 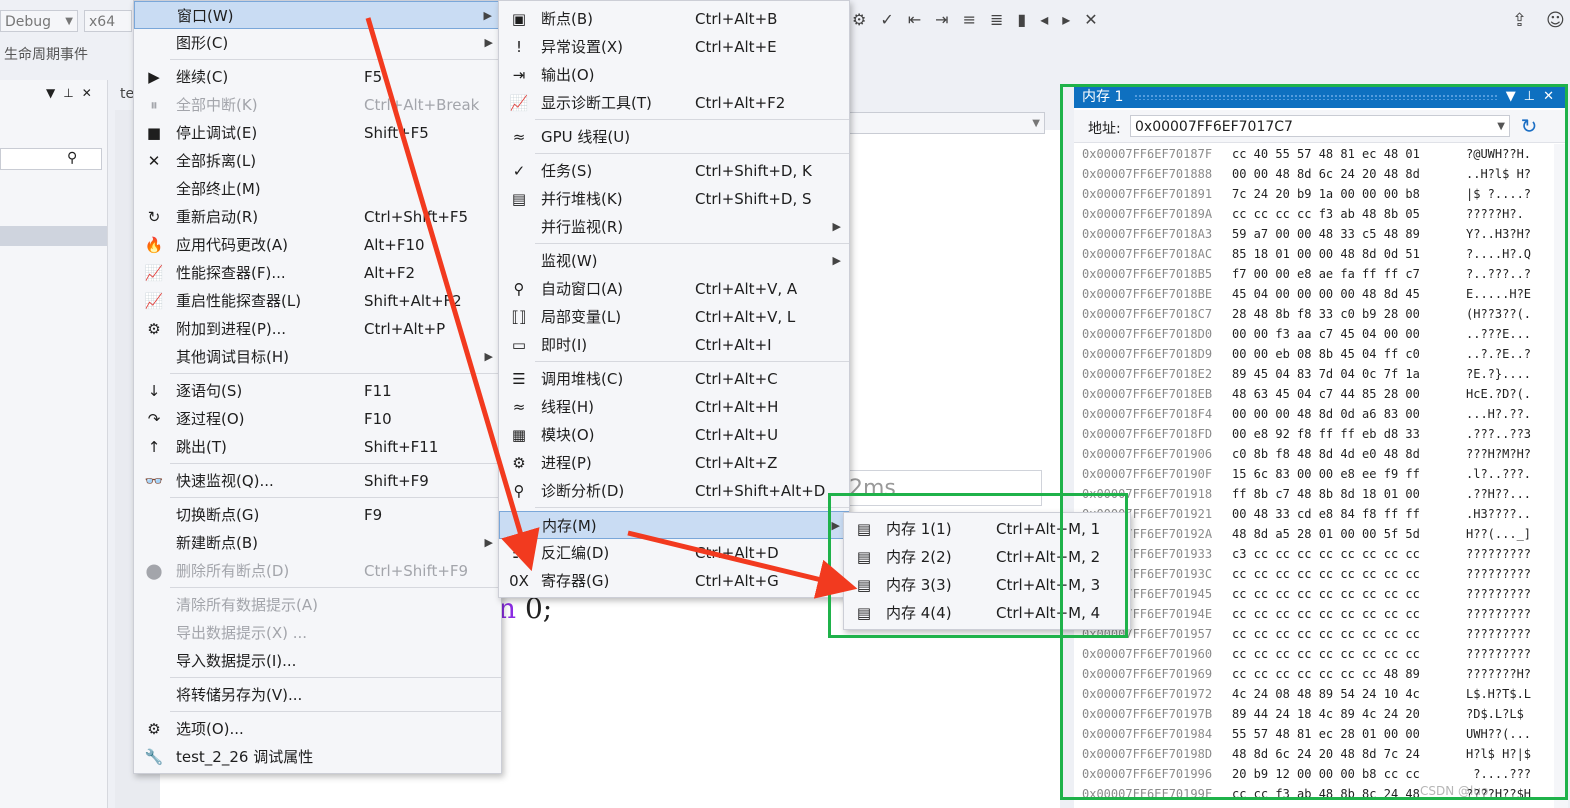 What do you see at coordinates (154, 391) in the screenshot?
I see `menu-item-icon: ↓` at bounding box center [154, 391].